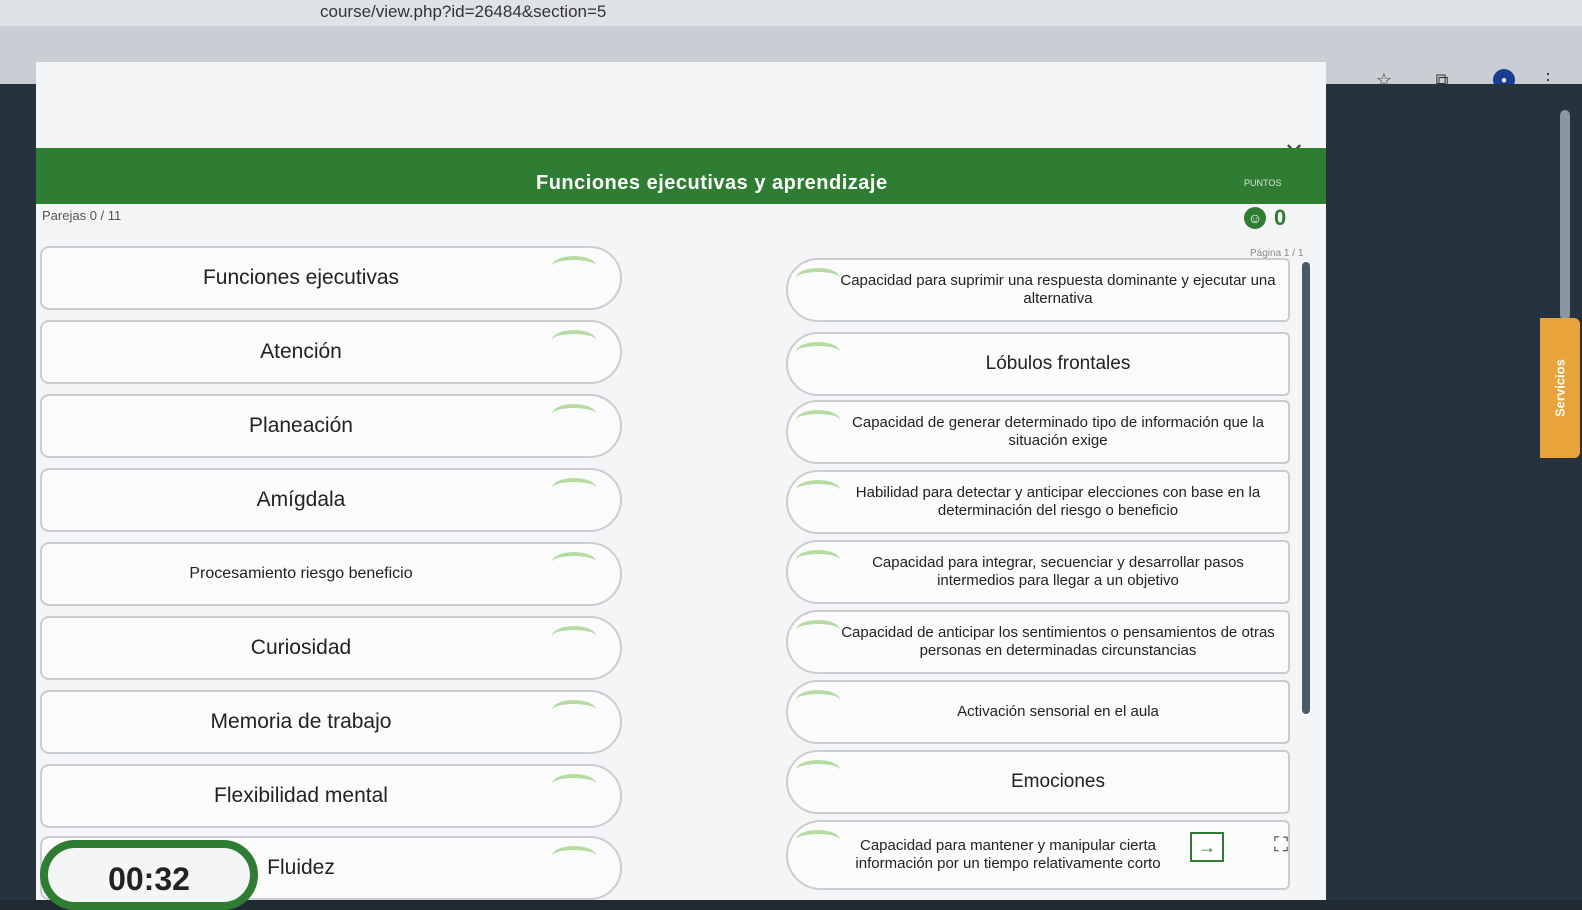  Describe the element at coordinates (712, 183) in the screenshot. I see `activity-title: Funciones ejecutivas y aprendizaje` at that location.